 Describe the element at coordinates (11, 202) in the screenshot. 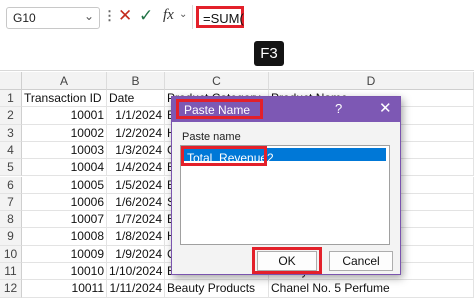

I see `row-header: 7` at that location.